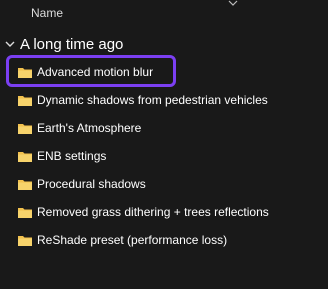  Describe the element at coordinates (72, 44) in the screenshot. I see `group-title: A long time ago` at that location.